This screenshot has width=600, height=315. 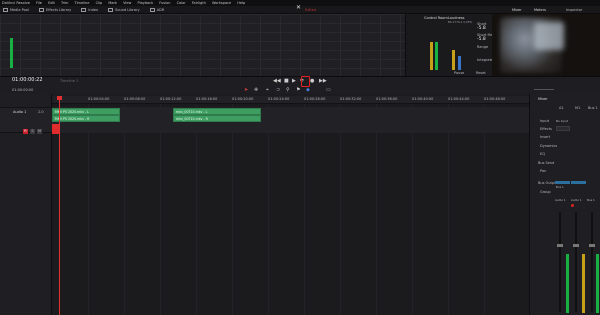 What do you see at coordinates (16, 3) in the screenshot?
I see `menu-app: DaVinci Resolve` at bounding box center [16, 3].